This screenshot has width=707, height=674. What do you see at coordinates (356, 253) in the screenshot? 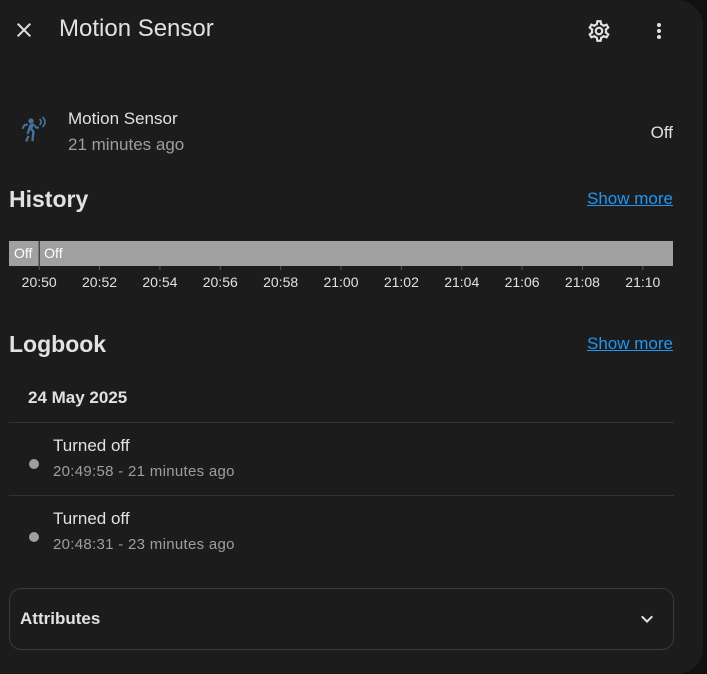
I see `timeline-segment` at bounding box center [356, 253].